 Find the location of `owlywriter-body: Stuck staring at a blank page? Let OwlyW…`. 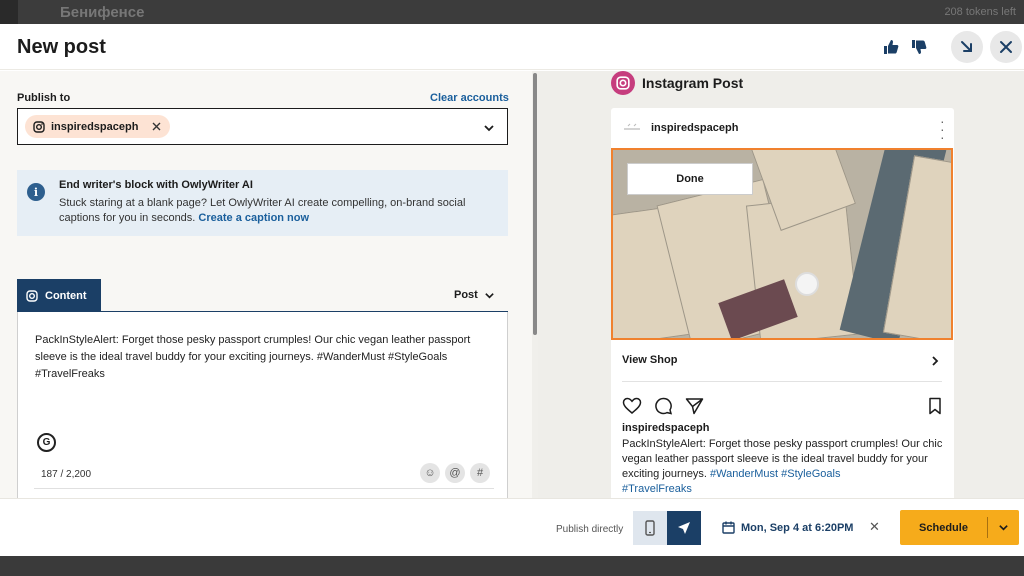

owlywriter-body: Stuck staring at a blank page? Let OwlyW… is located at coordinates (279, 211).